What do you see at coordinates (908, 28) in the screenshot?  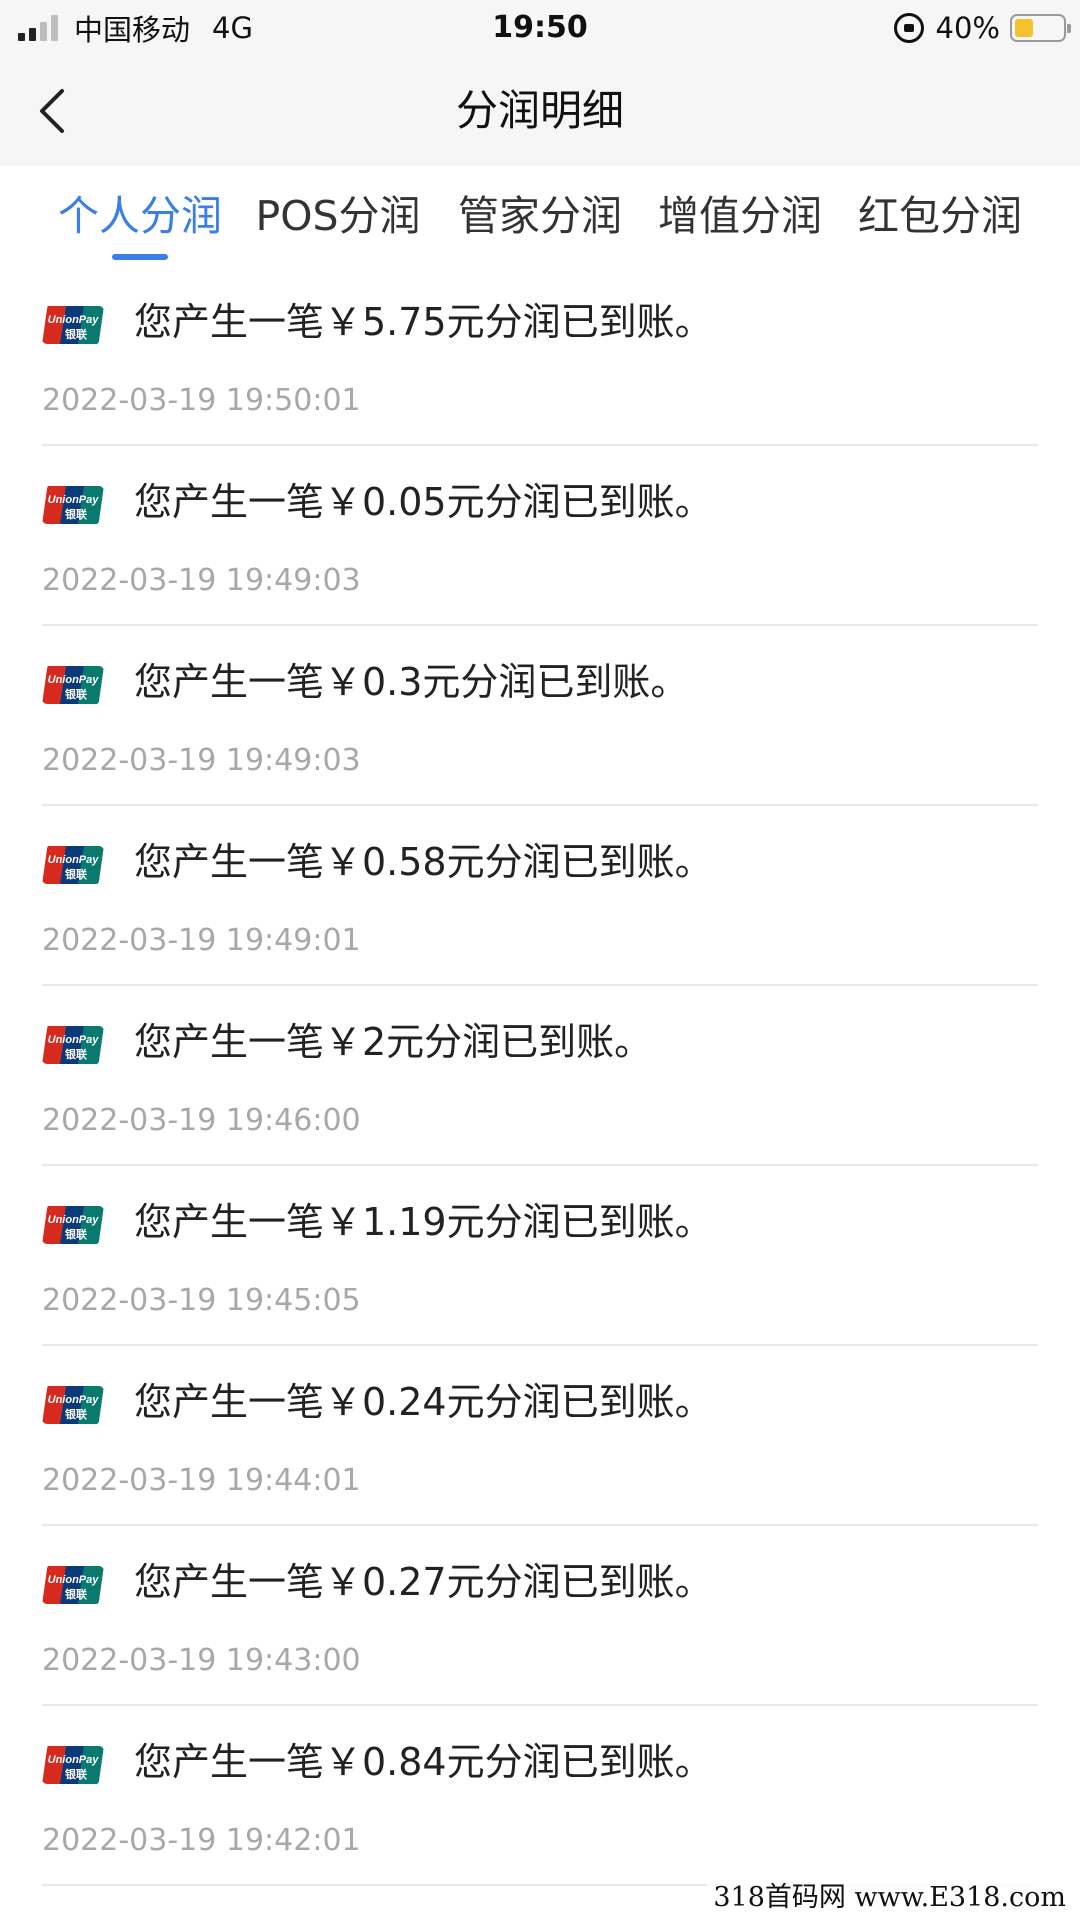 I see `rotation-lock-icon` at bounding box center [908, 28].